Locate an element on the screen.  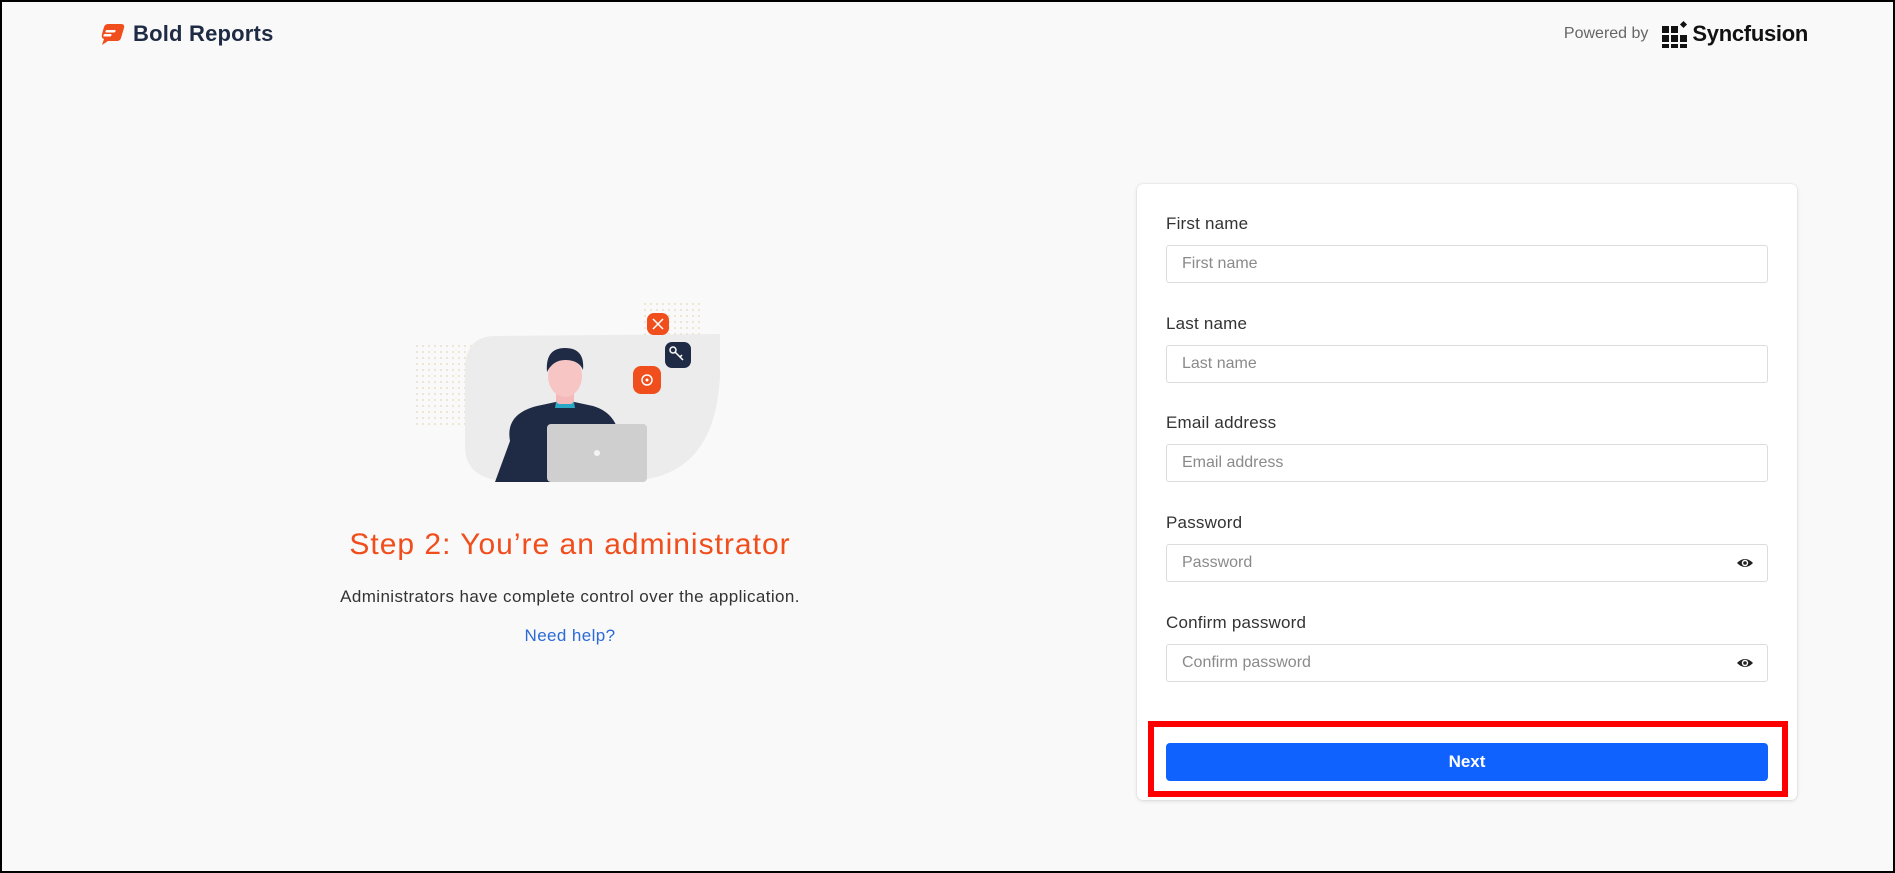
confirm-password-label: Confirm password is located at coordinates (1236, 622).